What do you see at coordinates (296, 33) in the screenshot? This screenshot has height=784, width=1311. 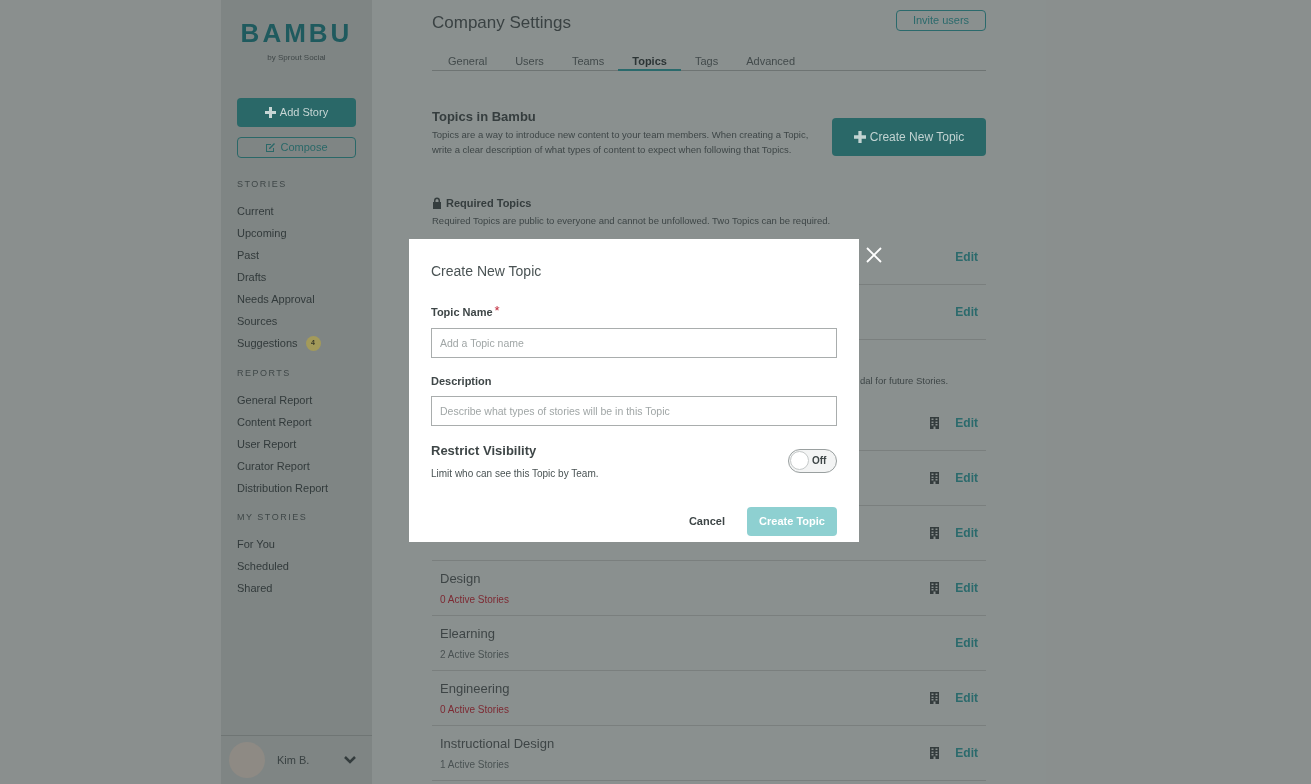 I see `logo: BAMBU` at bounding box center [296, 33].